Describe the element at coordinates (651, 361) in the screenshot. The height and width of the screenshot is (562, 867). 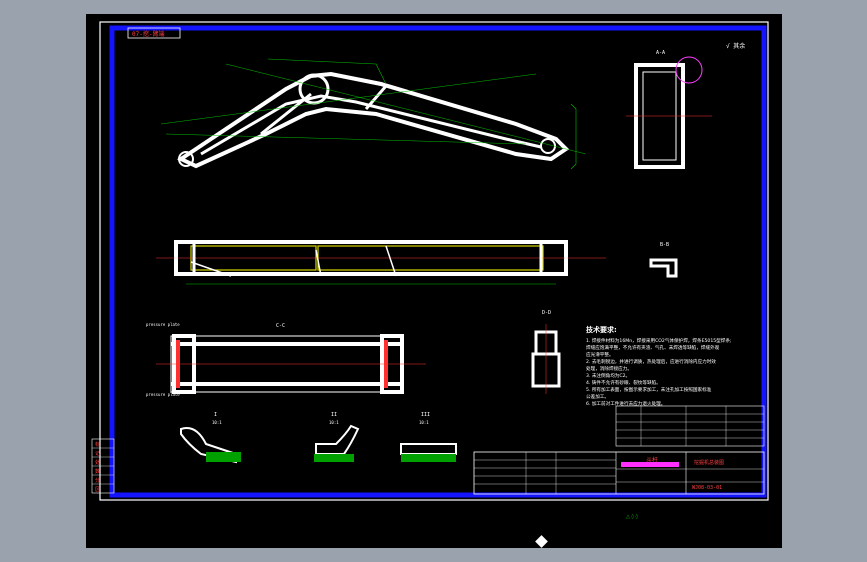
I see `tech-line: 2. 去毛刺锐边，并进行调质，热处理后，应进行消除内应力时效` at that location.